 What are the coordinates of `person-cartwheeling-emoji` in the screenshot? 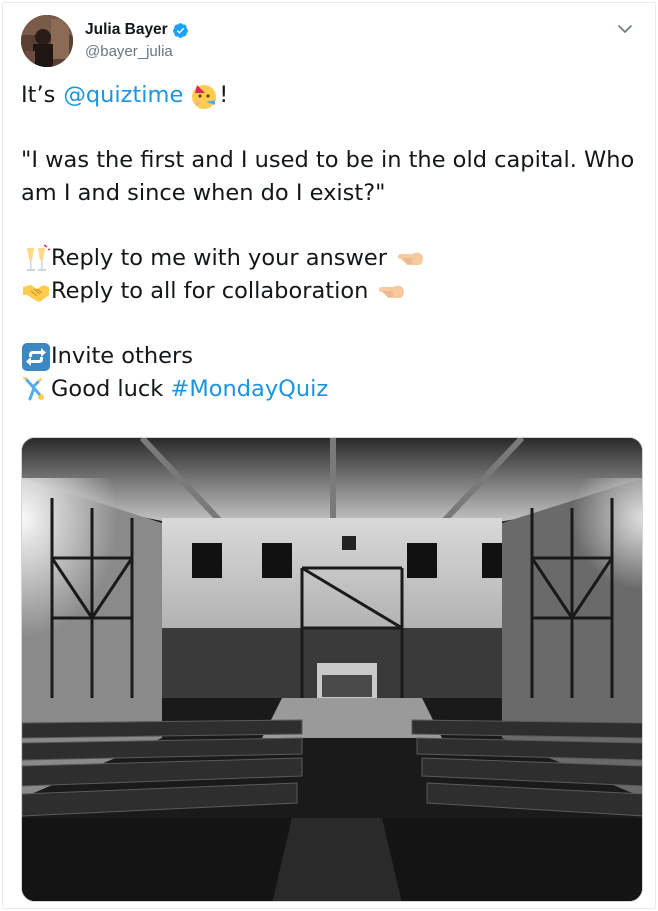 It's located at (36, 390).